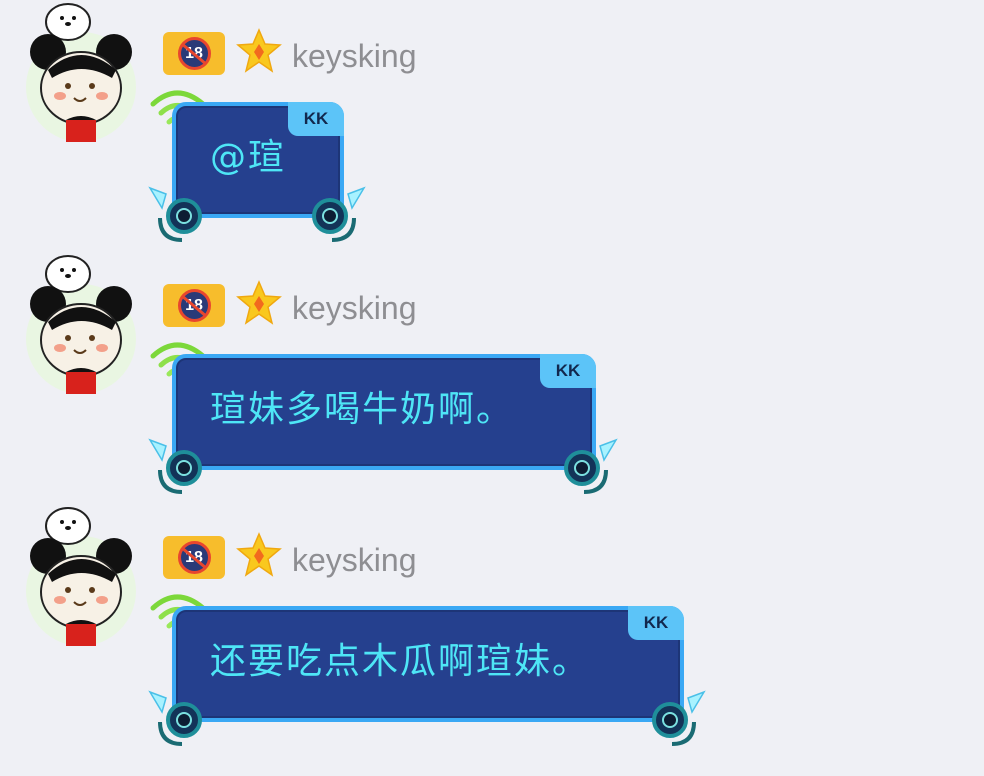 The image size is (984, 776). I want to click on message-bubble: KK 瑄妹多喝牛奶啊。, so click(384, 412).